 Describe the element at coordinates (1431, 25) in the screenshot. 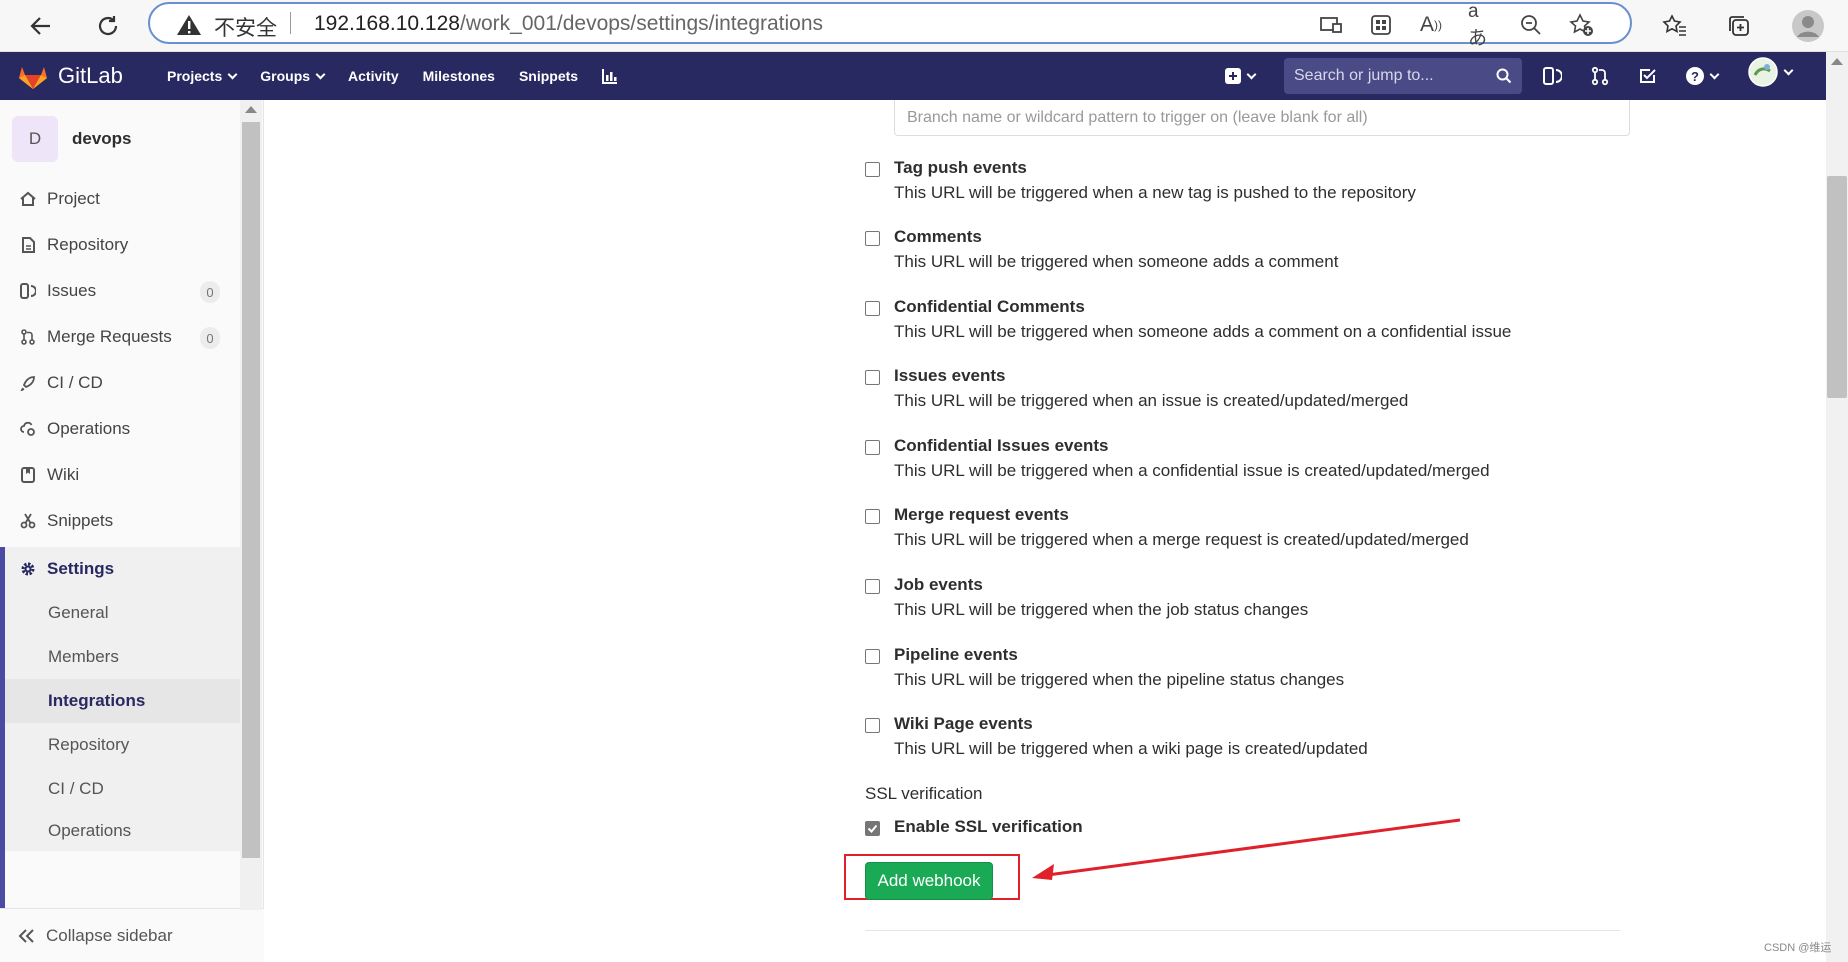

I see `read-aloud-icon: A))` at that location.